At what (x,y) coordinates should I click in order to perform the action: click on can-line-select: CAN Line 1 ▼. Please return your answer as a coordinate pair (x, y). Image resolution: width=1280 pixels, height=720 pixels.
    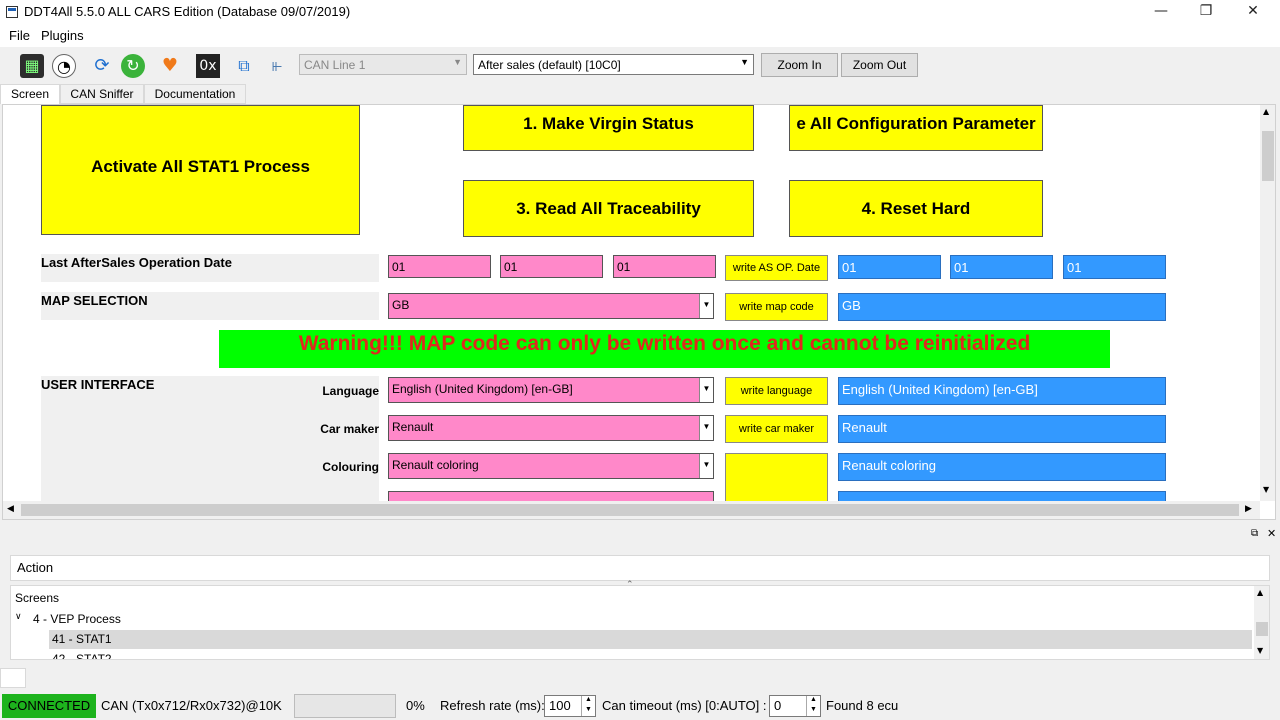
    Looking at the image, I should click on (383, 64).